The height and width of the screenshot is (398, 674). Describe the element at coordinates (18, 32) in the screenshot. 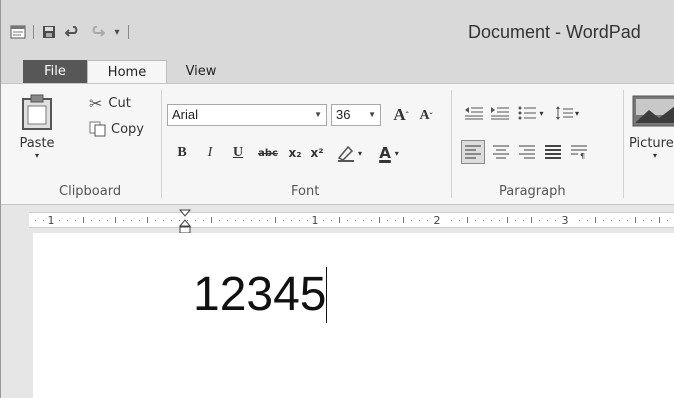

I see `wordpad-app-icon` at that location.